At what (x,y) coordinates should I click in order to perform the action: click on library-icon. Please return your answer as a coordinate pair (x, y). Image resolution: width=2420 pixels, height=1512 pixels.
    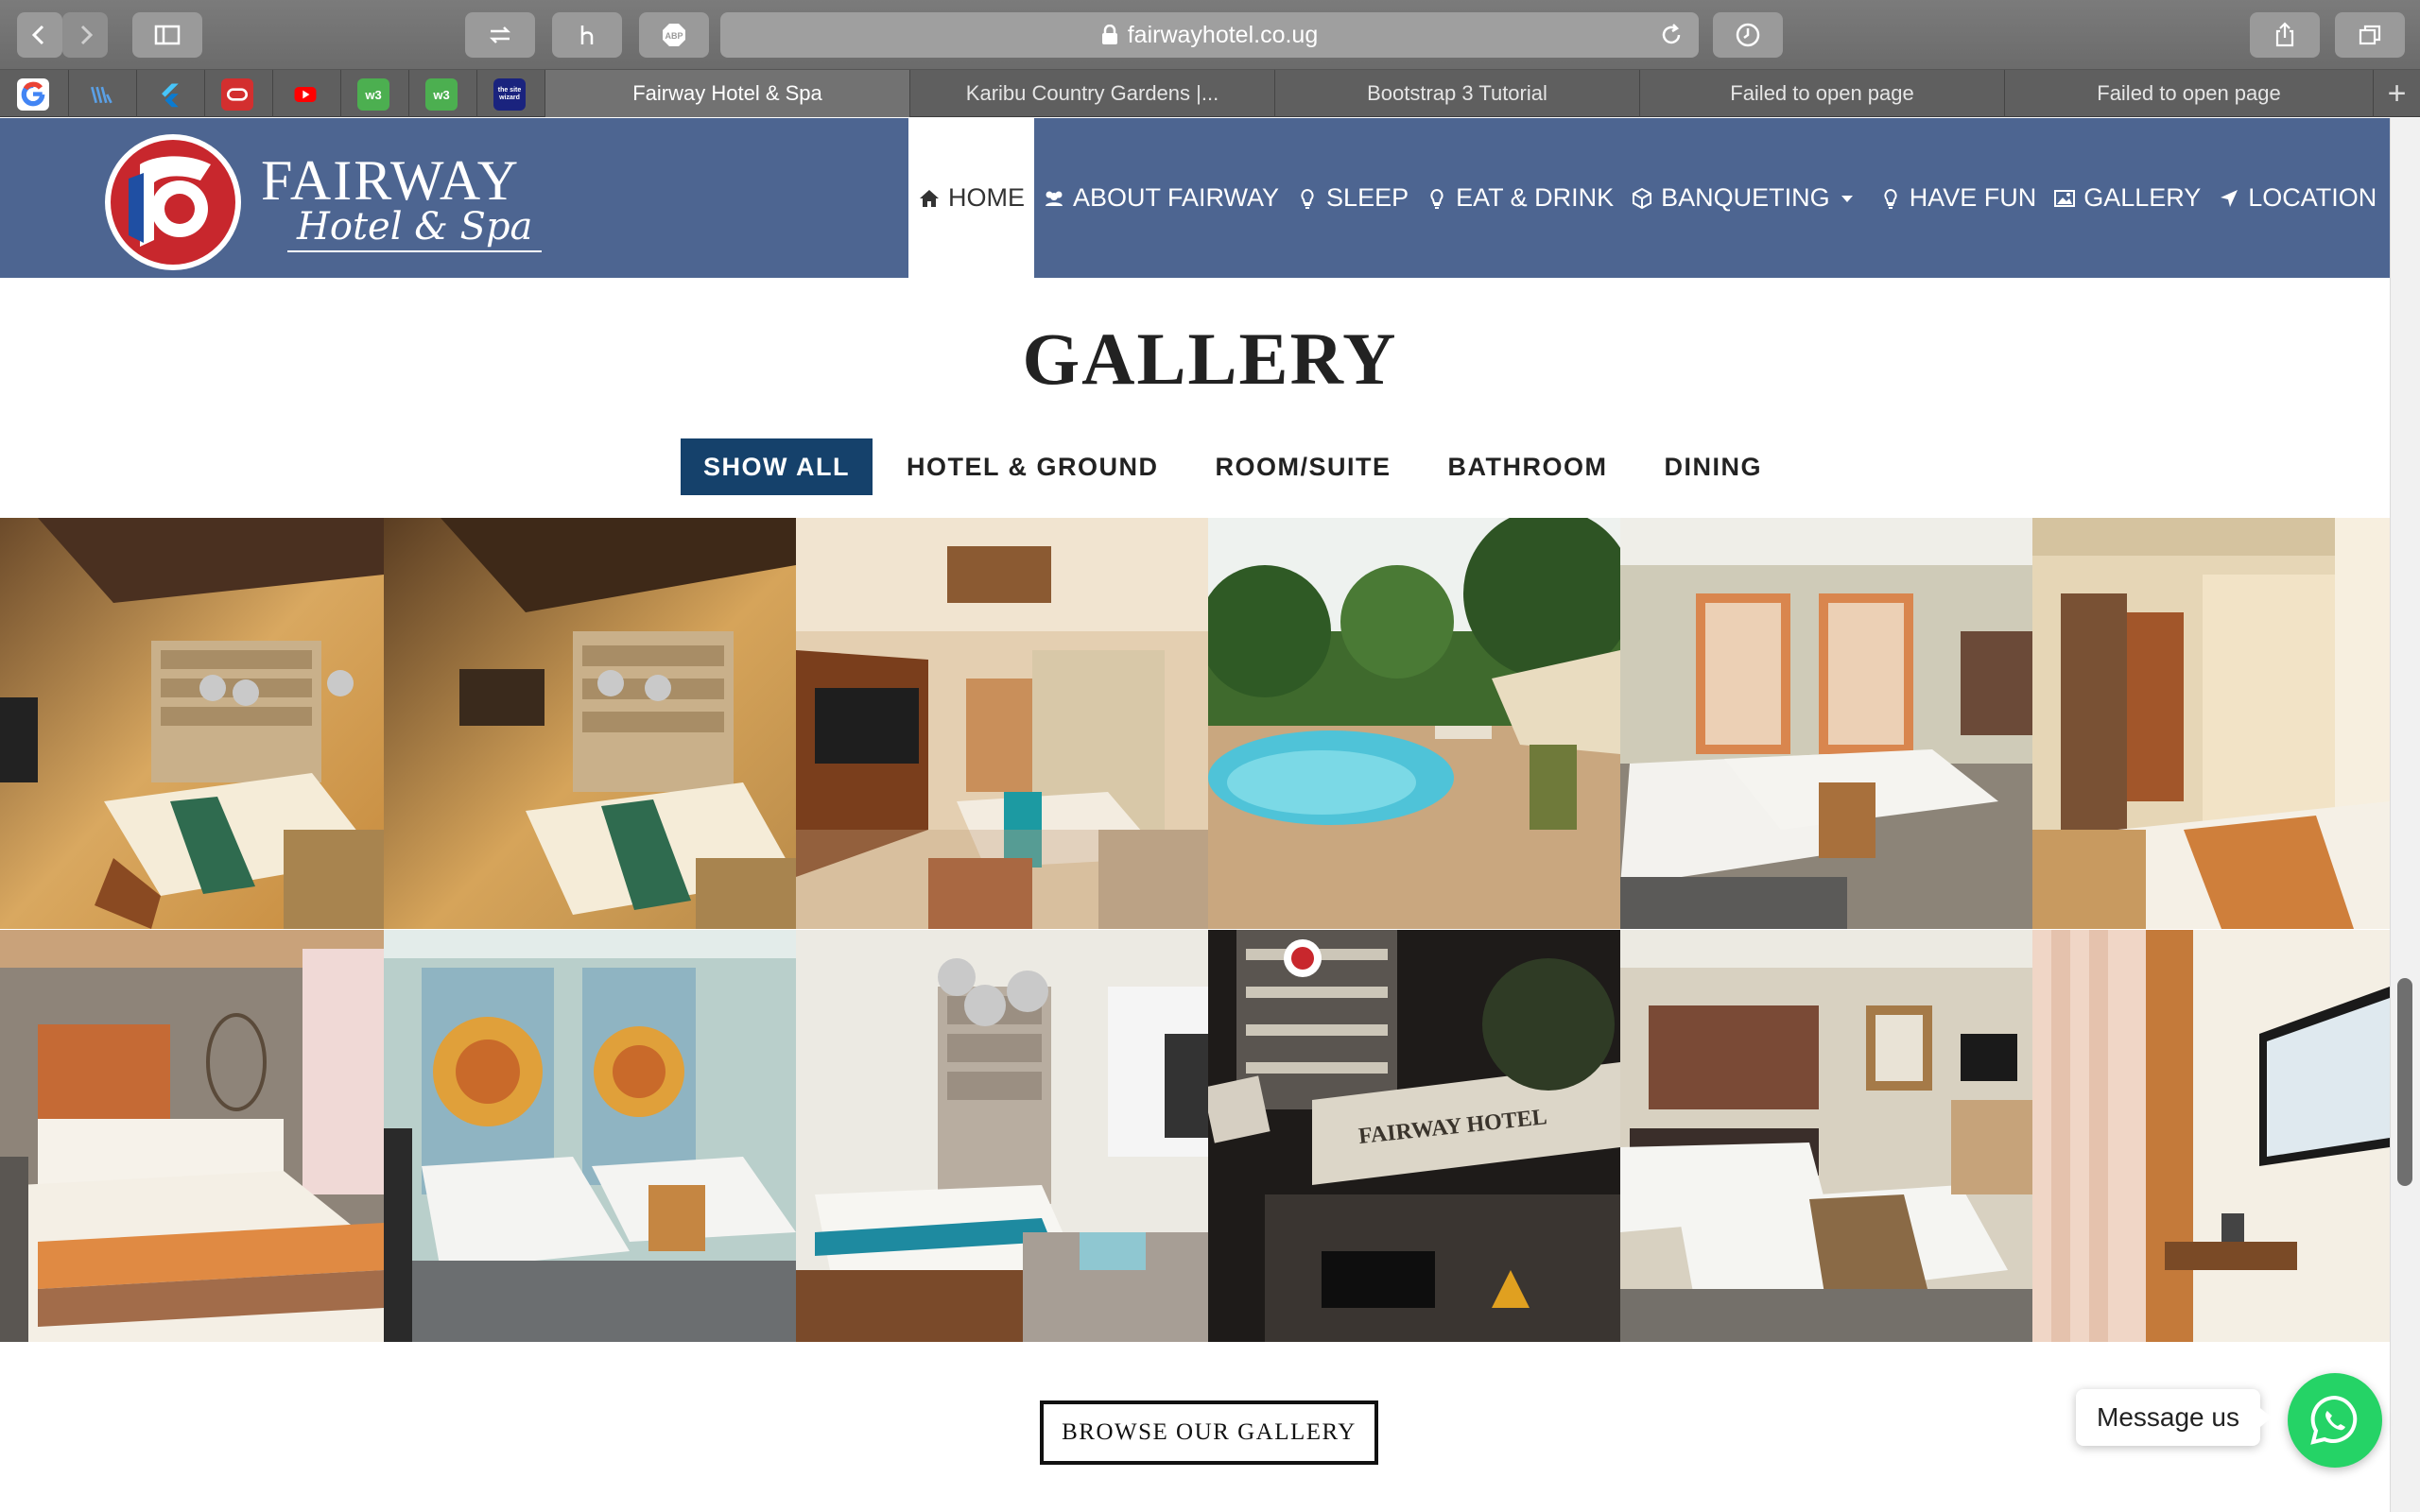
    Looking at the image, I should click on (101, 94).